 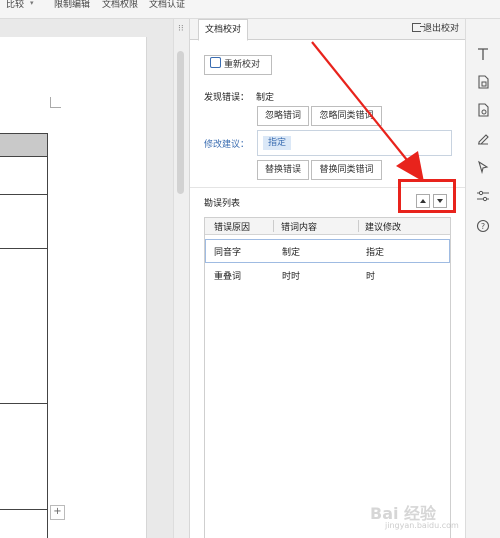 What do you see at coordinates (427, 196) in the screenshot?
I see `annotation-highlight-box` at bounding box center [427, 196].